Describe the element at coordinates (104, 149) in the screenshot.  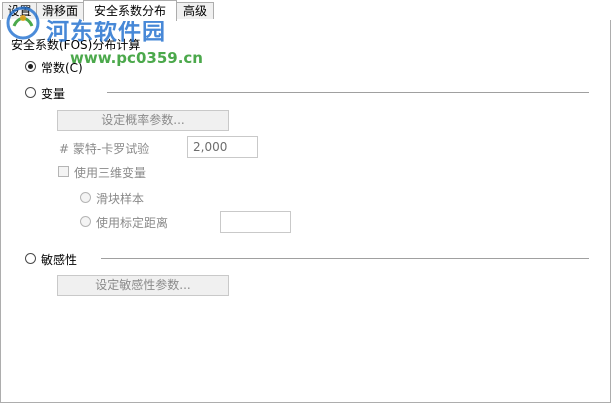
I see `monte-carlo-label: # 蒙特-卡罗试验` at that location.